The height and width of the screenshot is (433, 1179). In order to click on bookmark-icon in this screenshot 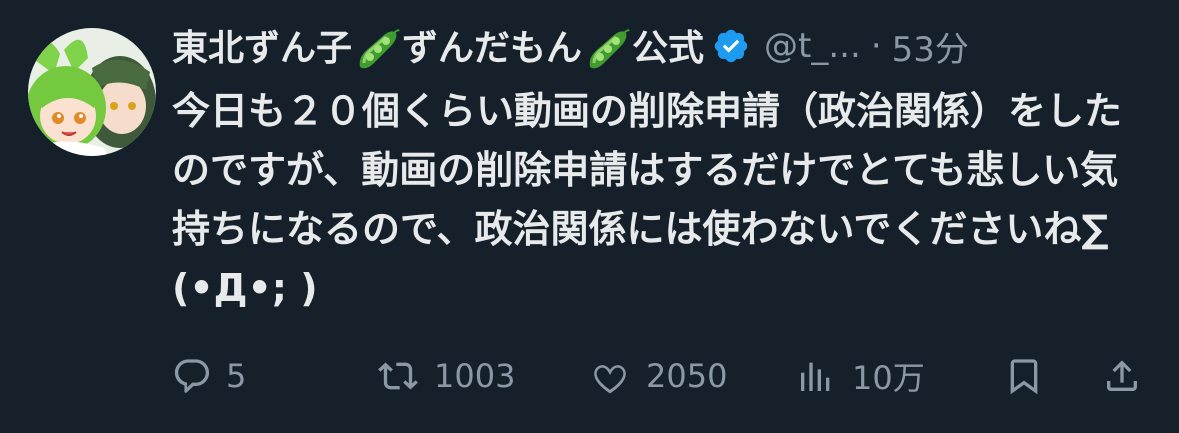, I will do `click(1024, 377)`.